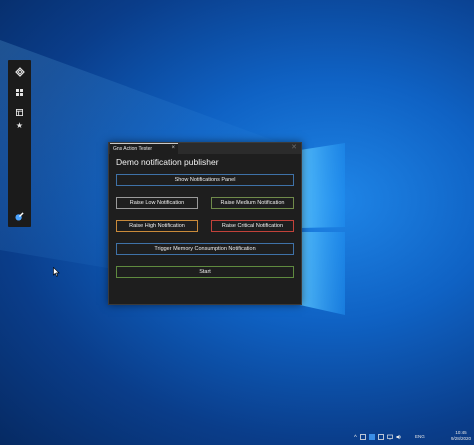 The width and height of the screenshot is (474, 445). What do you see at coordinates (19, 125) in the screenshot?
I see `star-icon: ★` at bounding box center [19, 125].